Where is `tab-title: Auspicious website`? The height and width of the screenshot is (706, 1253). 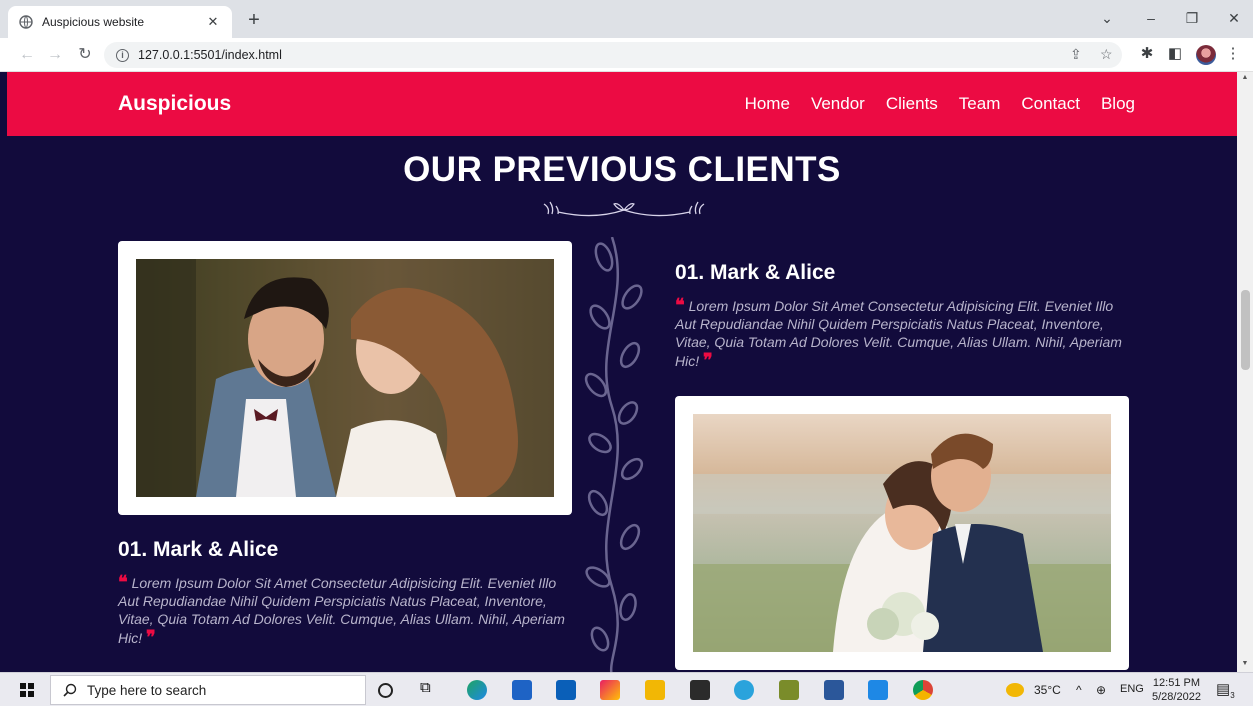
tab-title: Auspicious website is located at coordinates (93, 22).